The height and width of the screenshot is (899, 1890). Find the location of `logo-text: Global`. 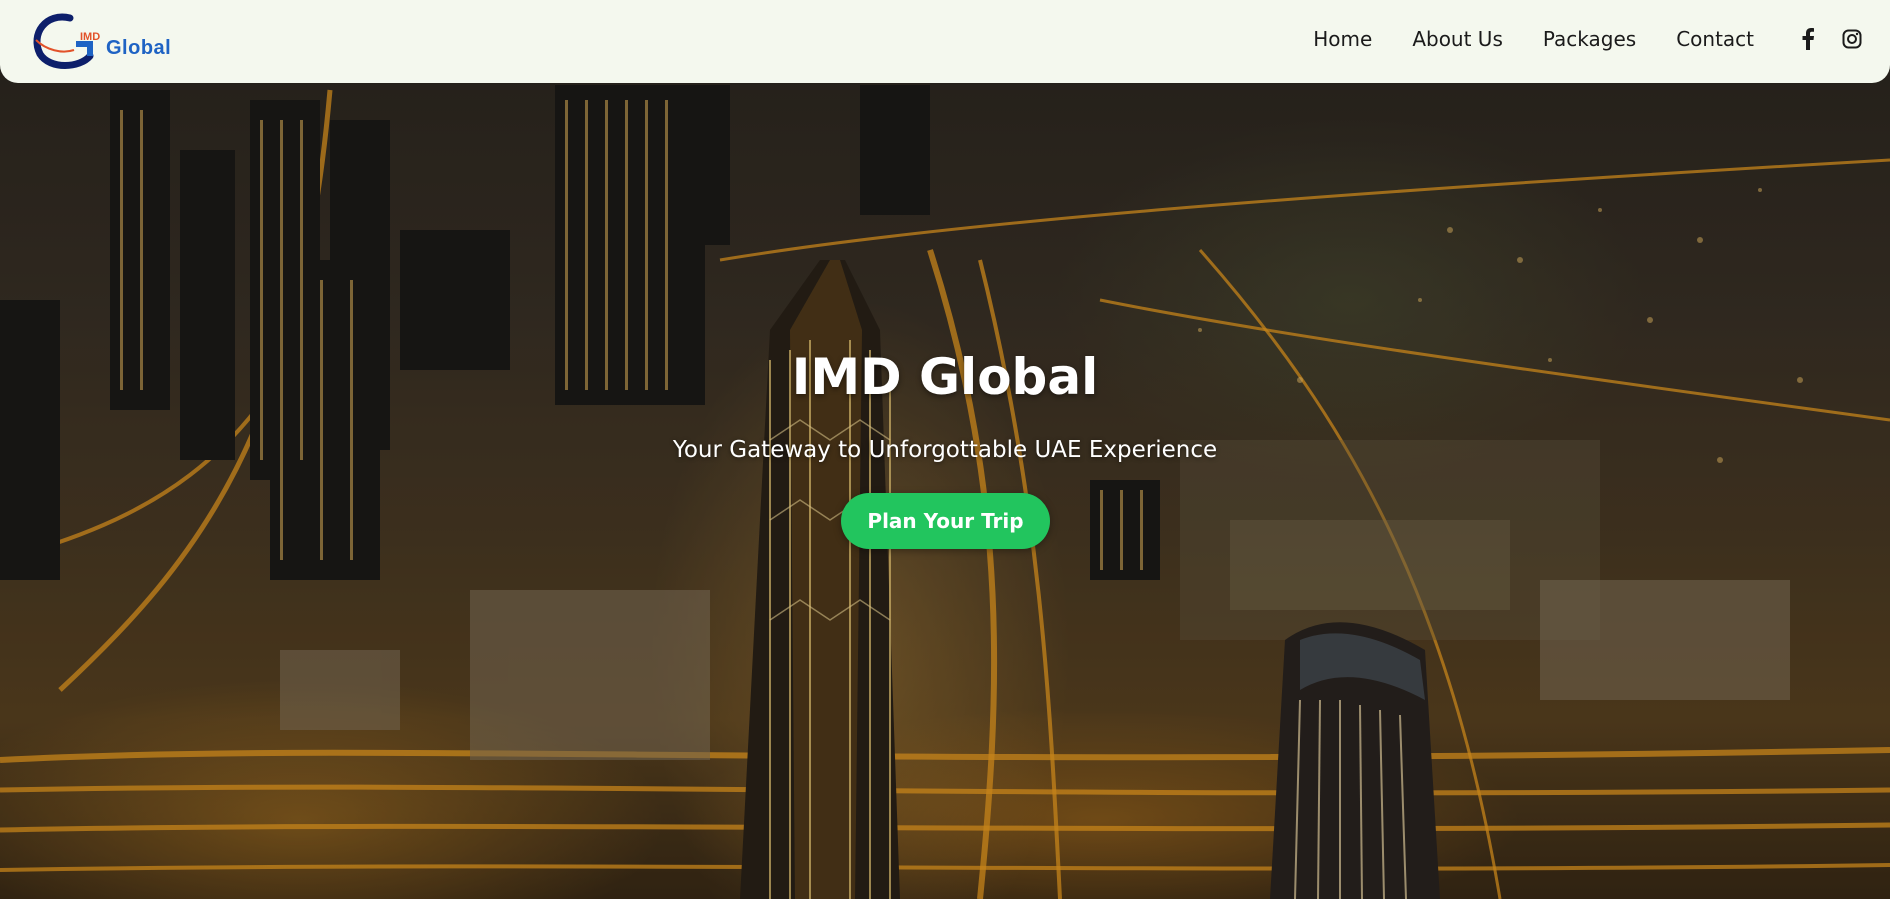

logo-text: Global is located at coordinates (139, 48).